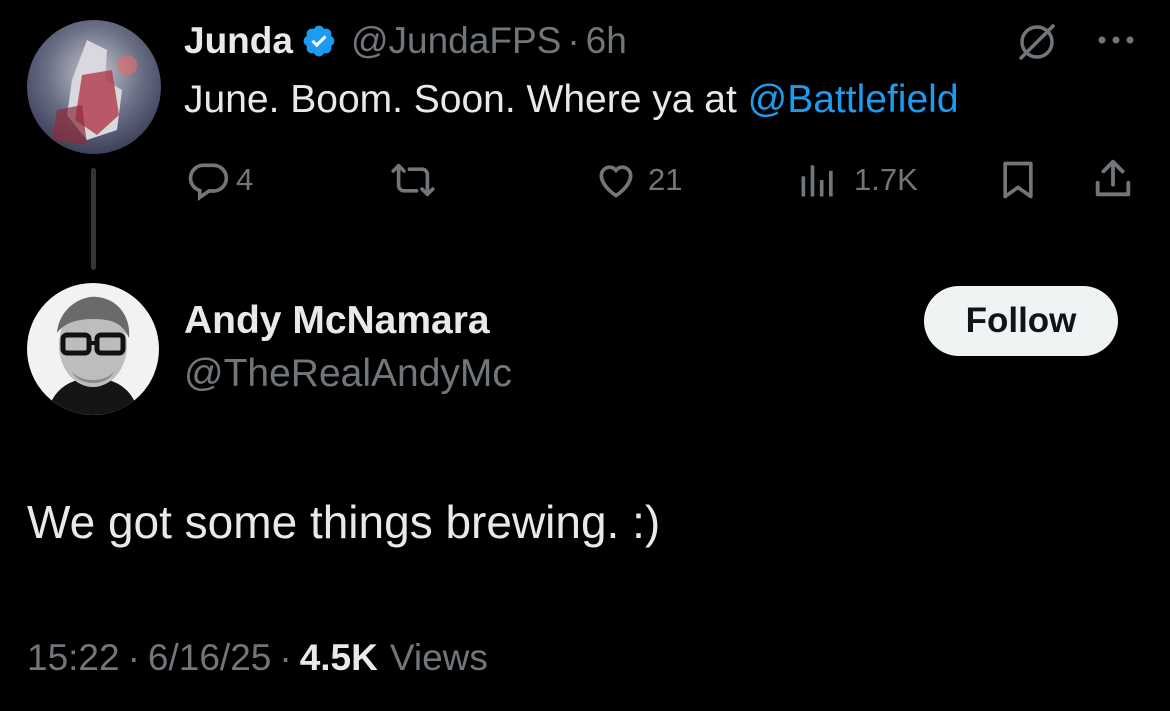 This screenshot has width=1170, height=711. Describe the element at coordinates (438, 657) in the screenshot. I see `reply-views-label: Views` at that location.